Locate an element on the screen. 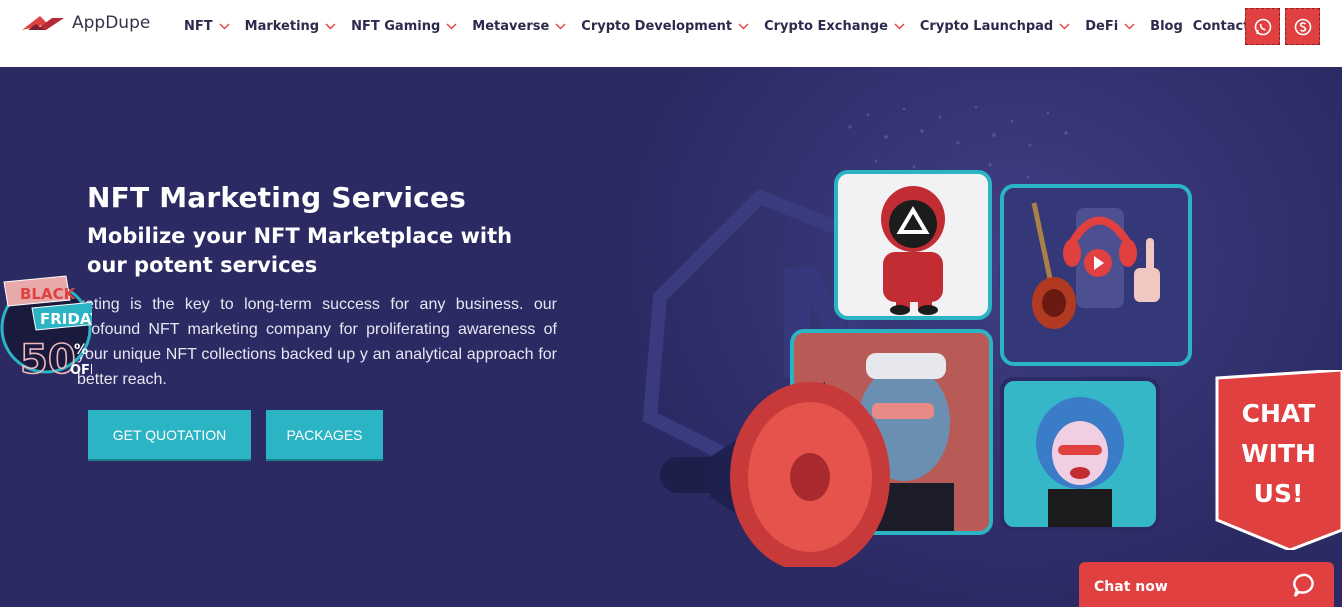 Image resolution: width=1342 pixels, height=607 pixels. nft-card-music is located at coordinates (1096, 275).